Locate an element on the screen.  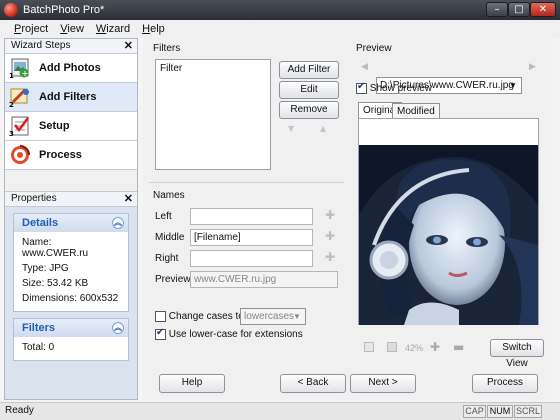
menu-wizard: Wizard is located at coordinates (113, 29).